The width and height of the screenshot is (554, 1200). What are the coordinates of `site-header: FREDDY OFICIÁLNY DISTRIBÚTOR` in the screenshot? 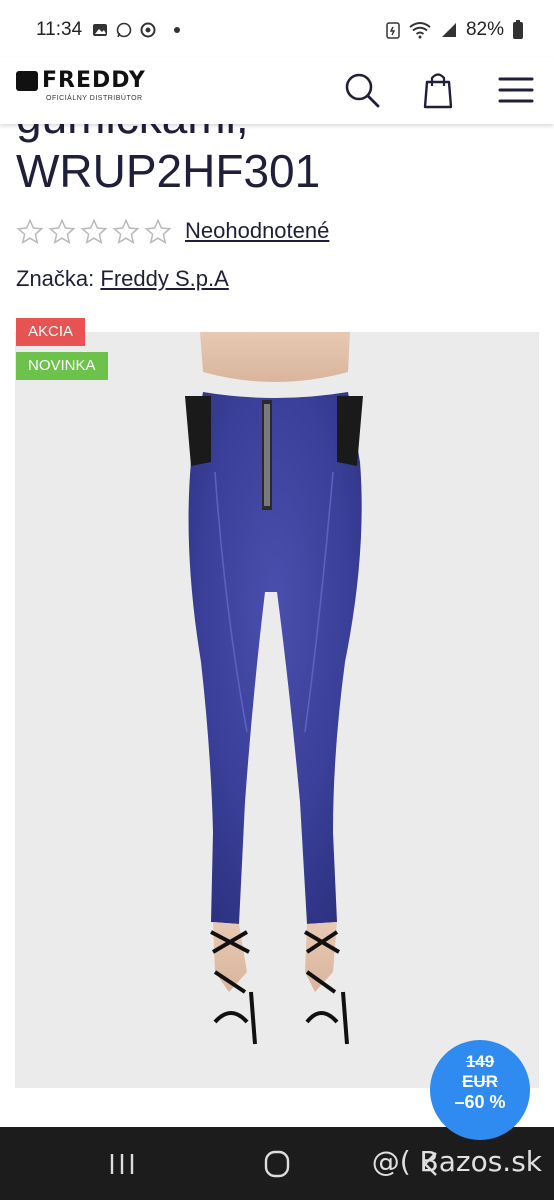 It's located at (277, 91).